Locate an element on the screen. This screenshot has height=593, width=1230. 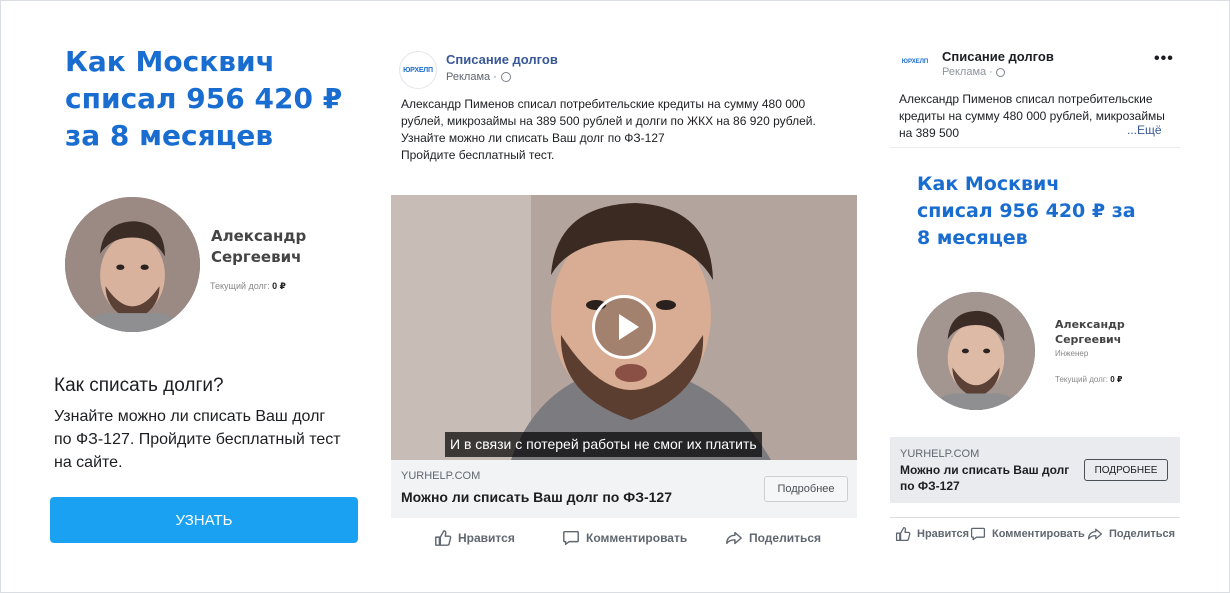
question-title: Как списать долги? is located at coordinates (139, 385).